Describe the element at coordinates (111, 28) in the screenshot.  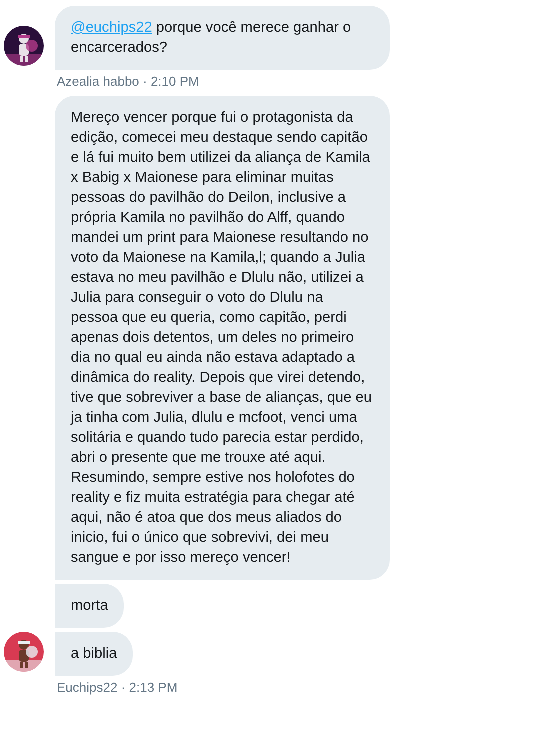
I see `mention-link: @euchips22` at that location.